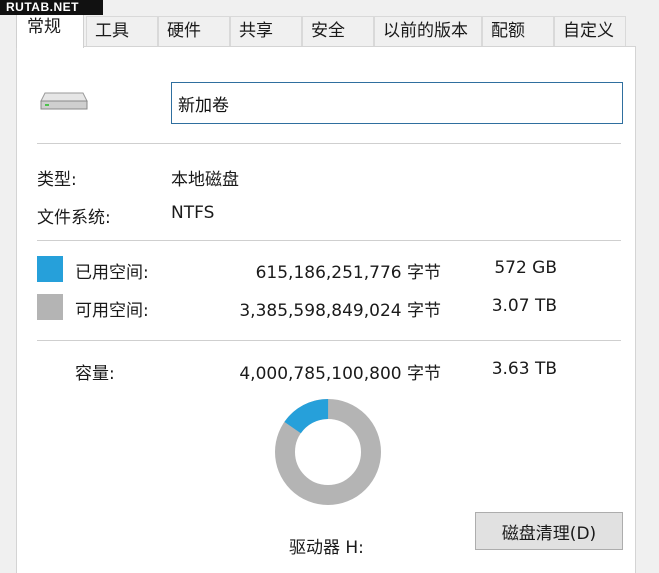 The image size is (659, 573). Describe the element at coordinates (525, 268) in the screenshot. I see `used-space-short: 572 GB` at that location.